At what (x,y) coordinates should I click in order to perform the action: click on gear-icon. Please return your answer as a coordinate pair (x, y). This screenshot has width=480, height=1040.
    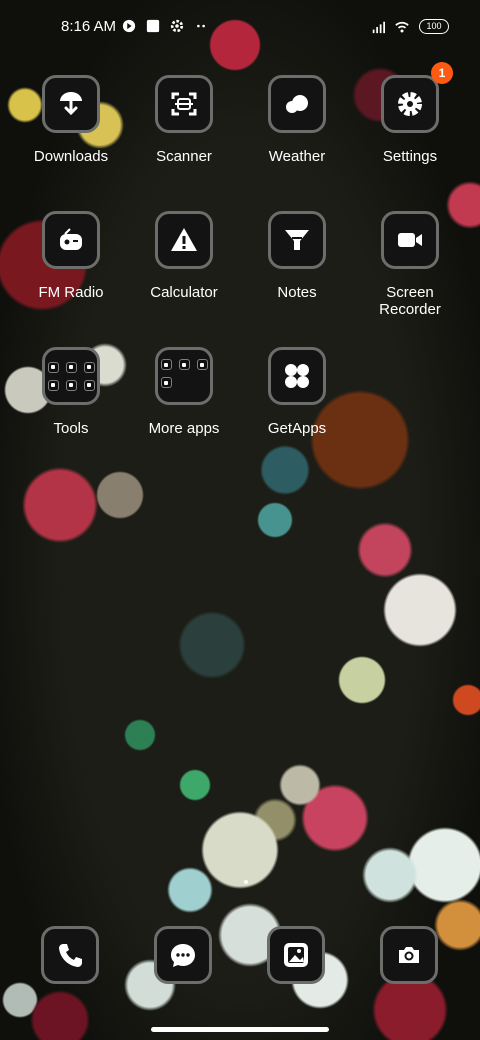
    Looking at the image, I should click on (410, 104).